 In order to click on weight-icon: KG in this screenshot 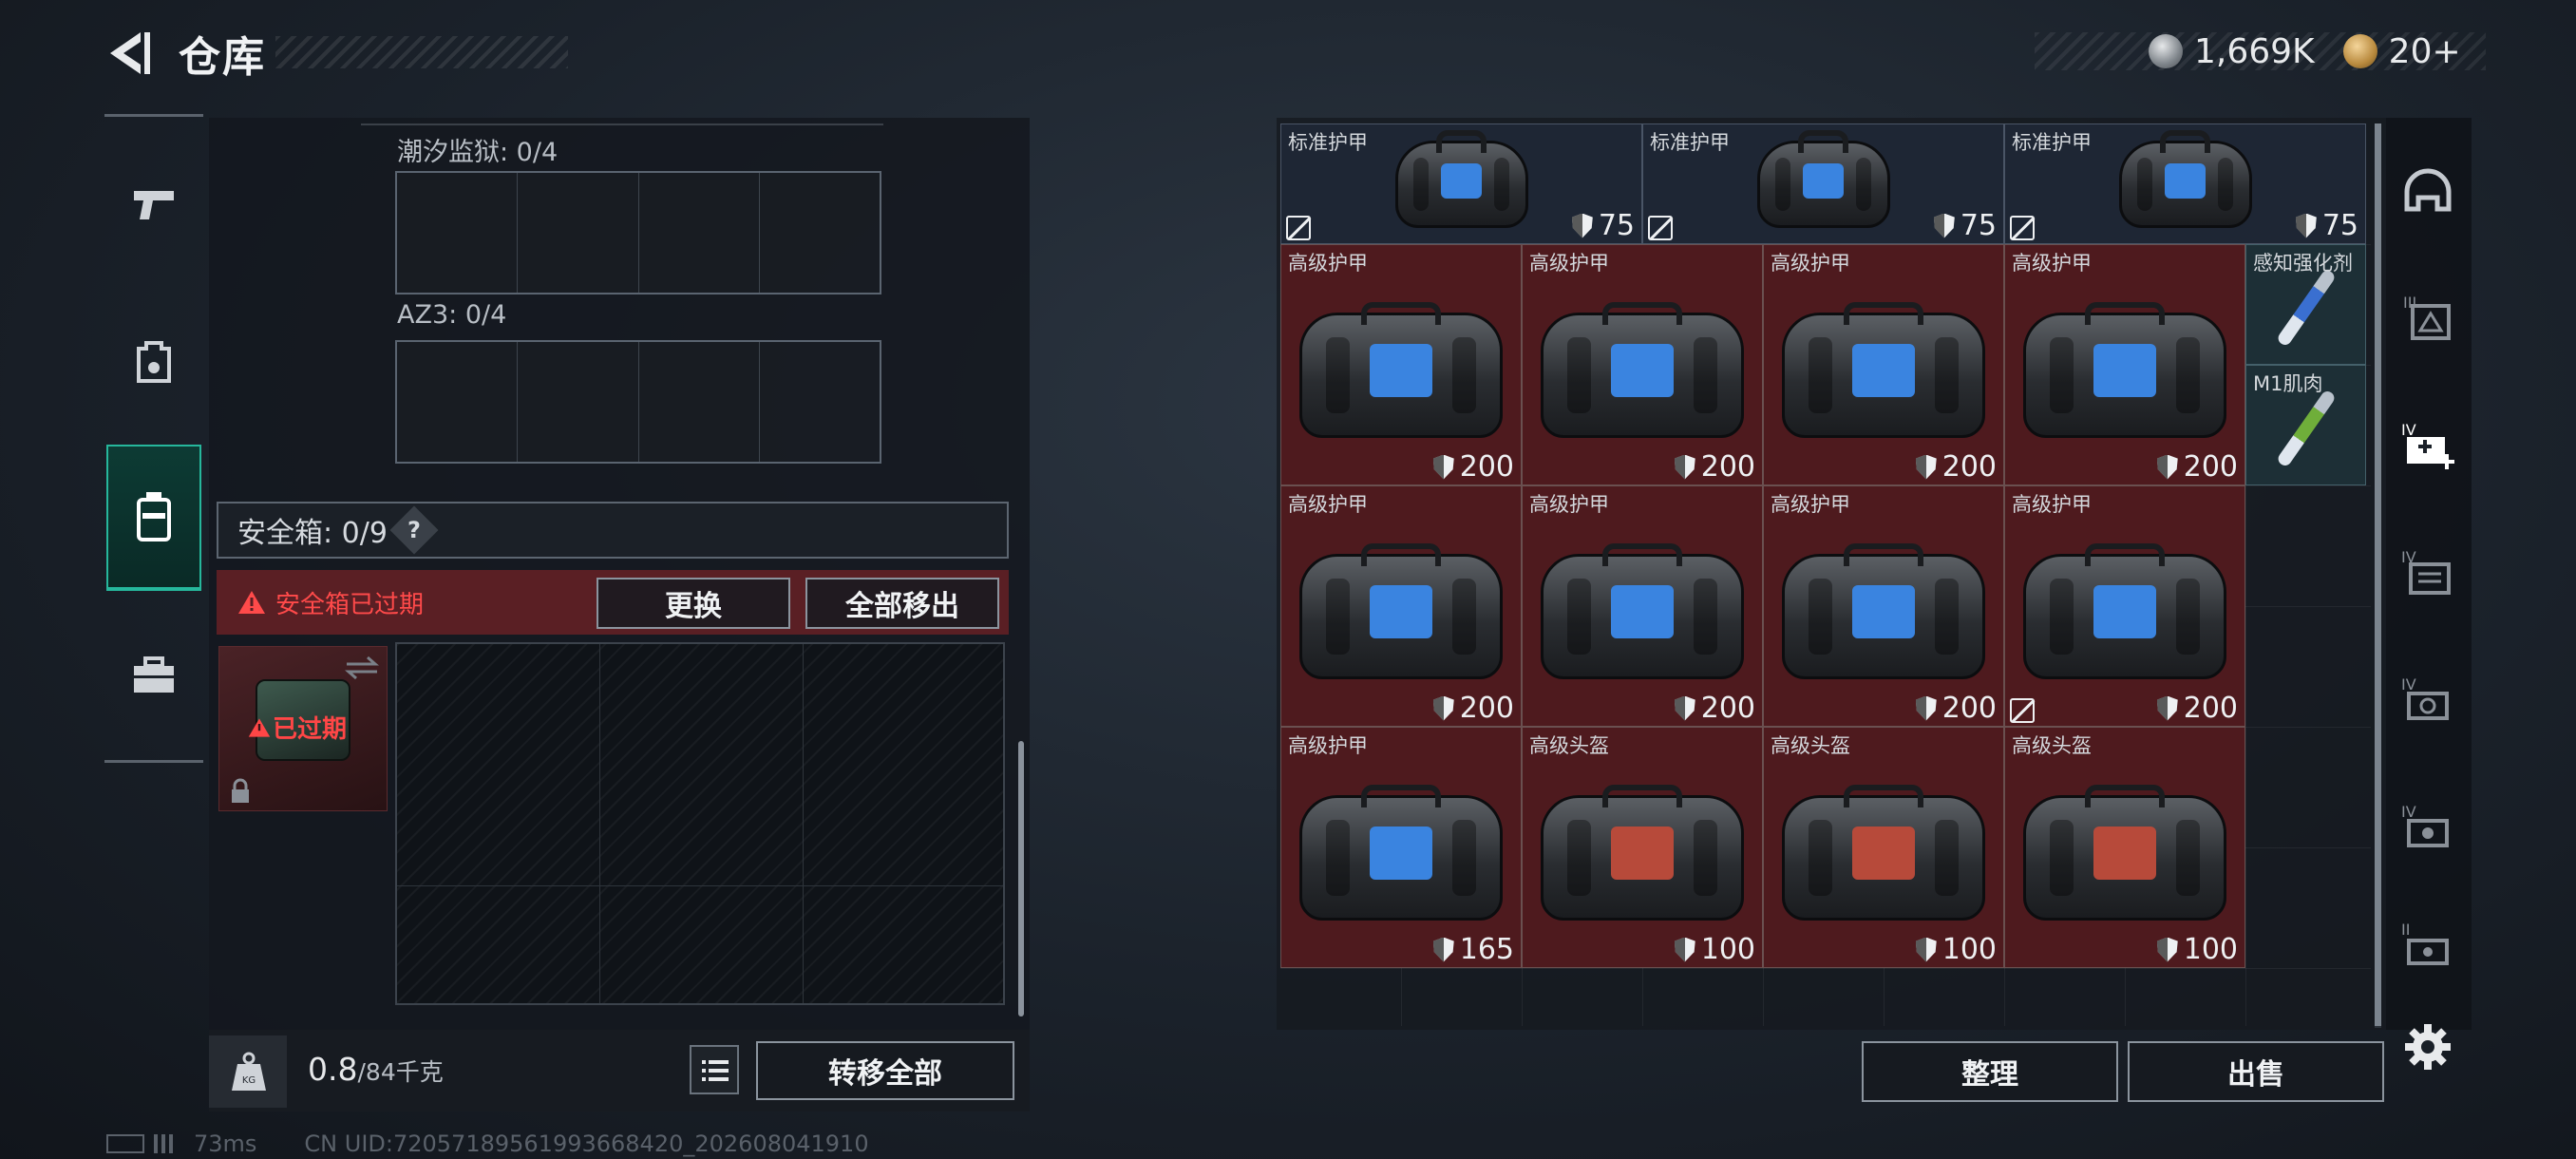, I will do `click(249, 1071)`.